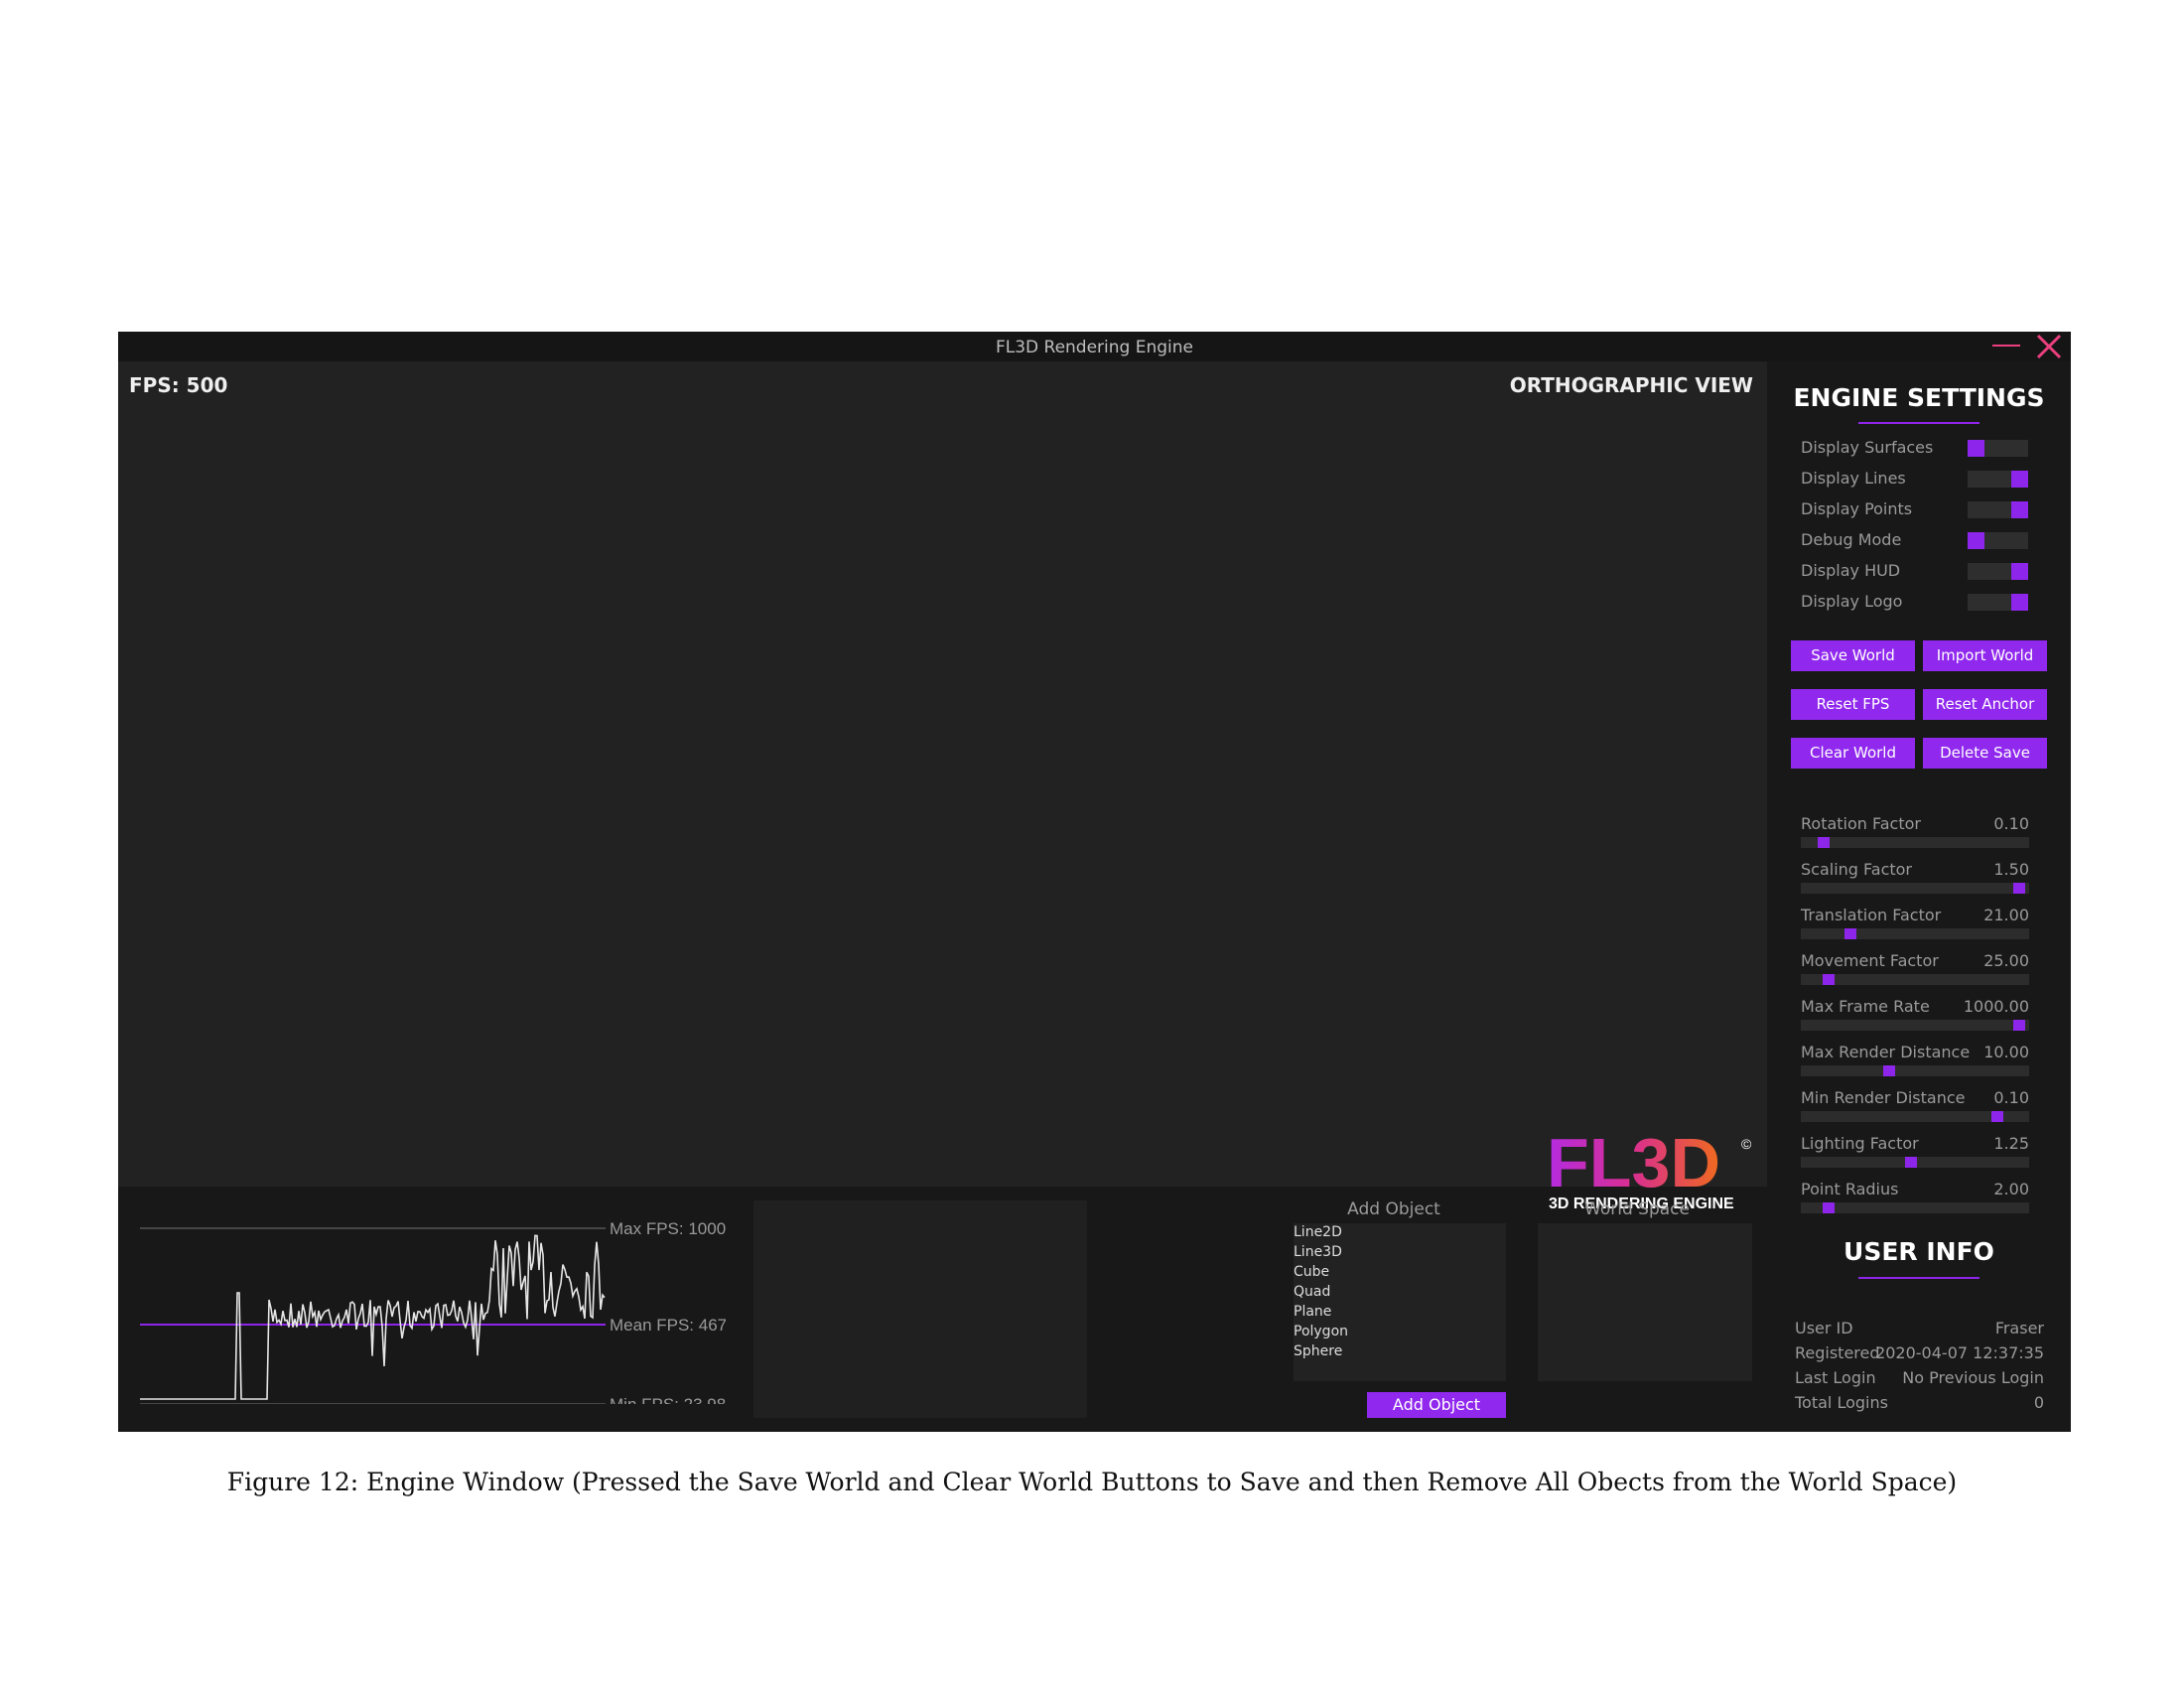  Describe the element at coordinates (1886, 1052) in the screenshot. I see `slider-label: Max Render Distance` at that location.